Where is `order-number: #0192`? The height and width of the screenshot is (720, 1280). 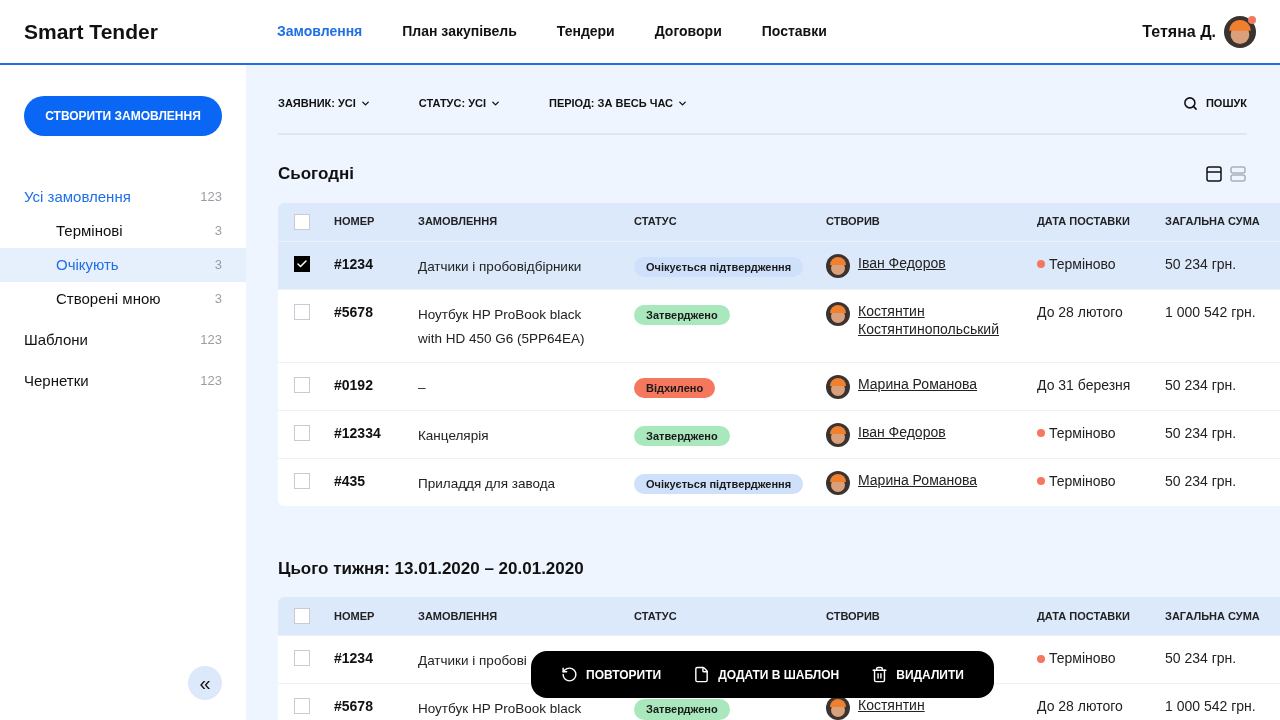 order-number: #0192 is located at coordinates (354, 385).